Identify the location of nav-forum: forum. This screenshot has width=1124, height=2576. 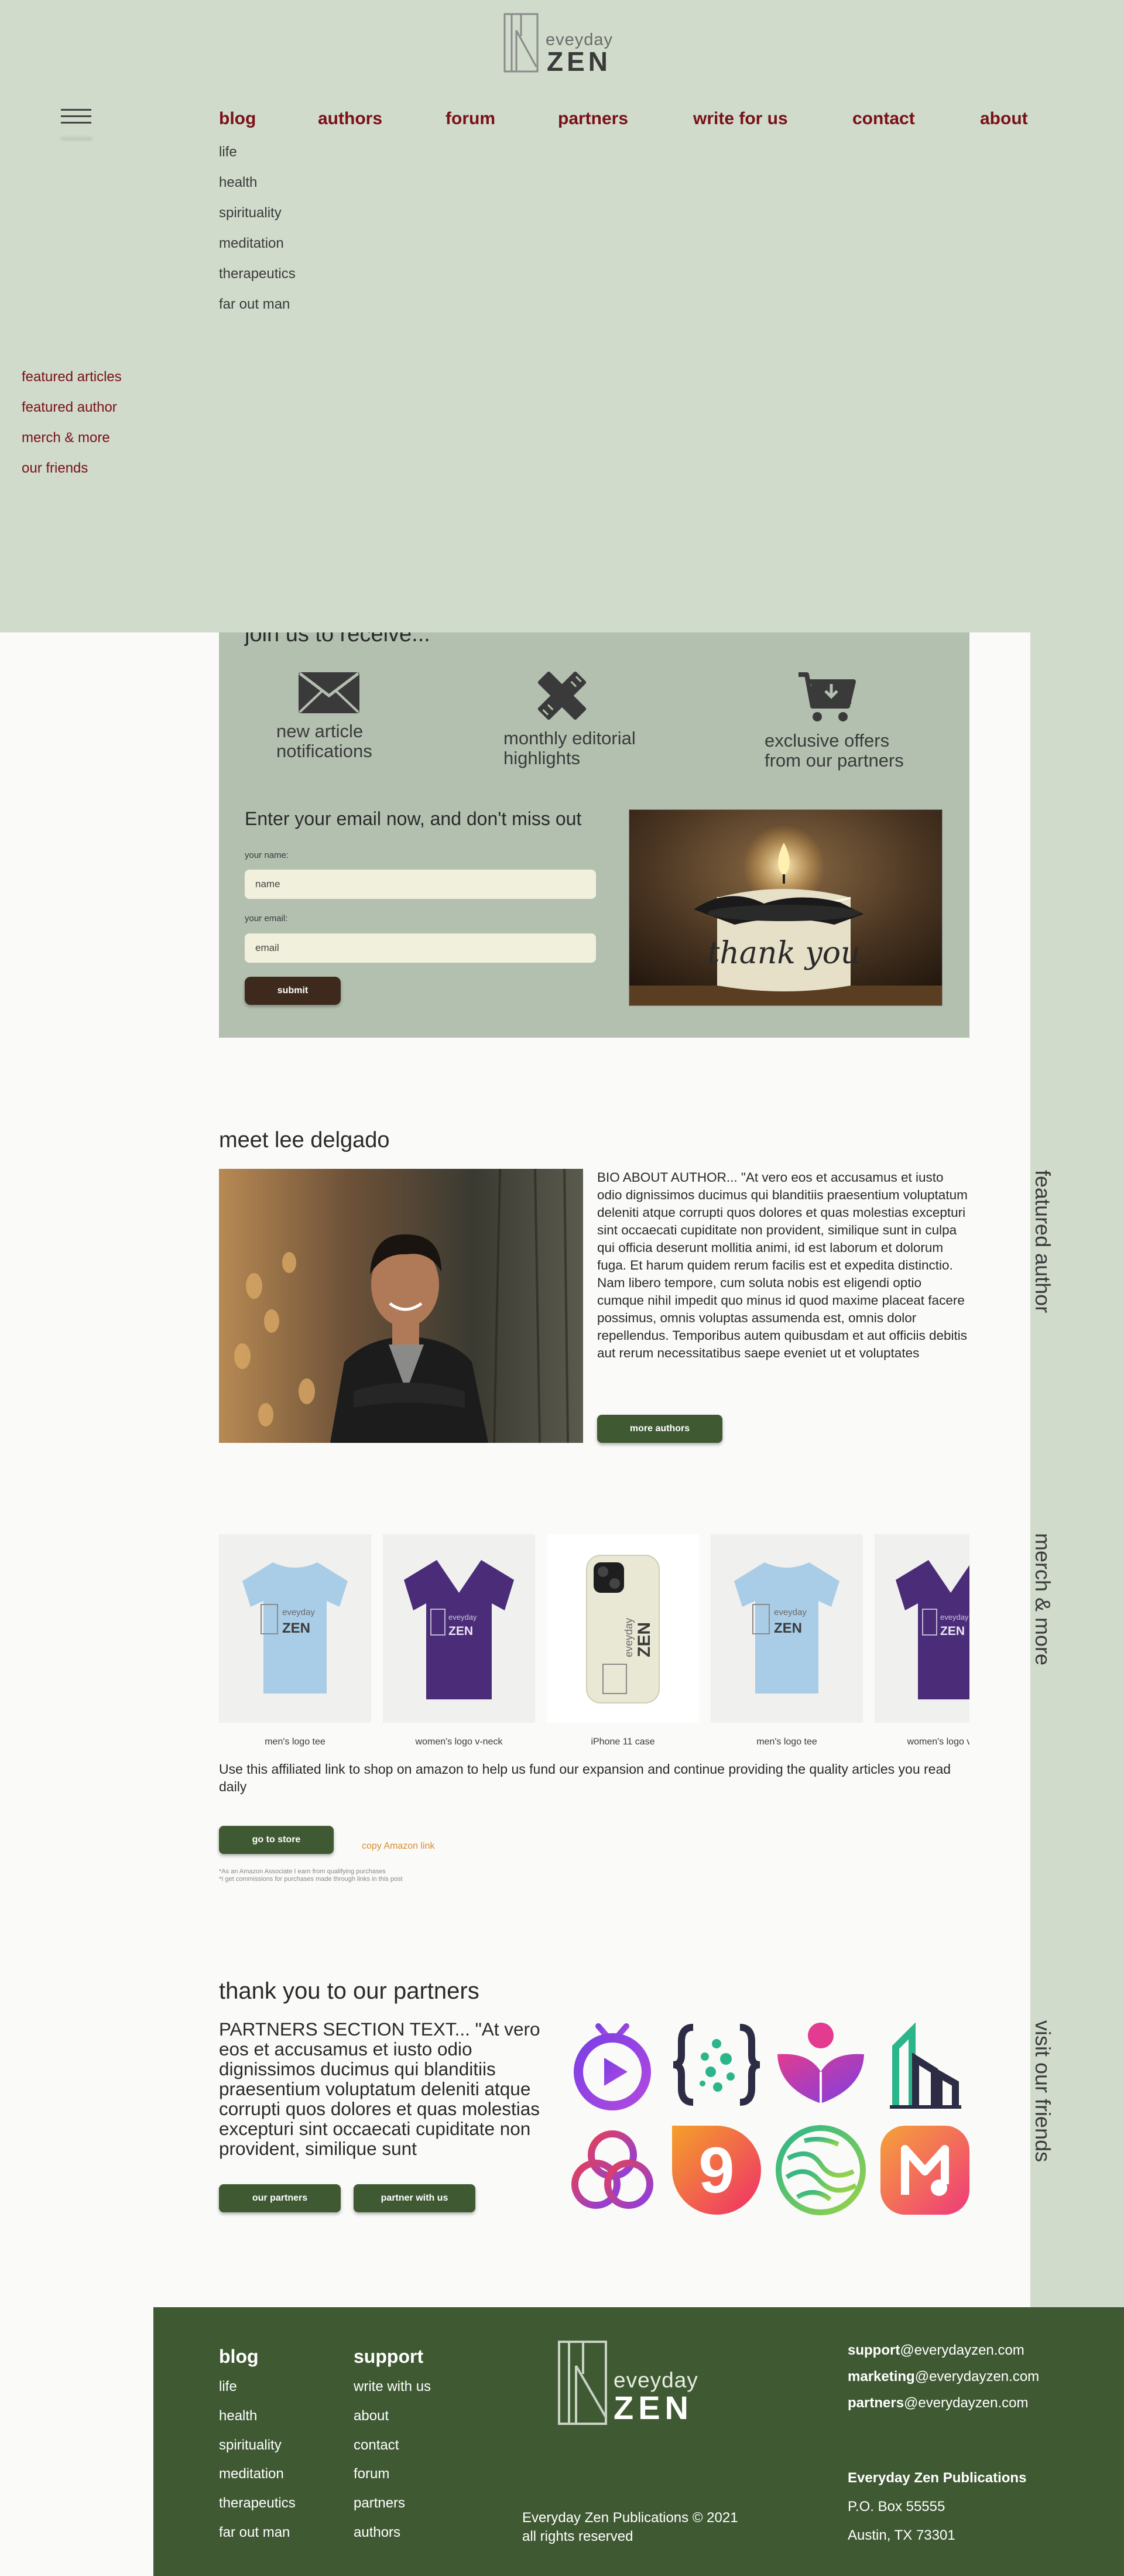
(471, 119).